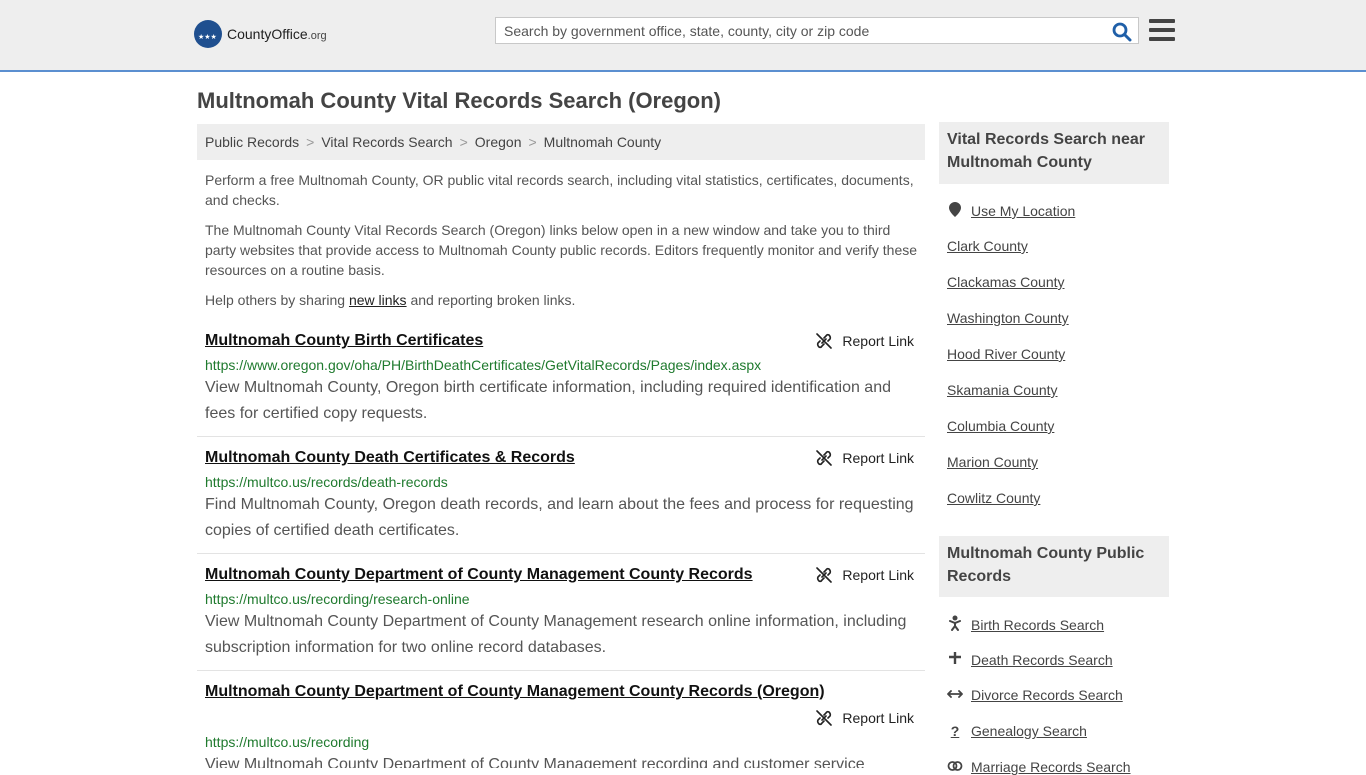 Image resolution: width=1366 pixels, height=775 pixels. What do you see at coordinates (1035, 695) in the screenshot?
I see `divorce-records-search-link: Divorce Records Search` at bounding box center [1035, 695].